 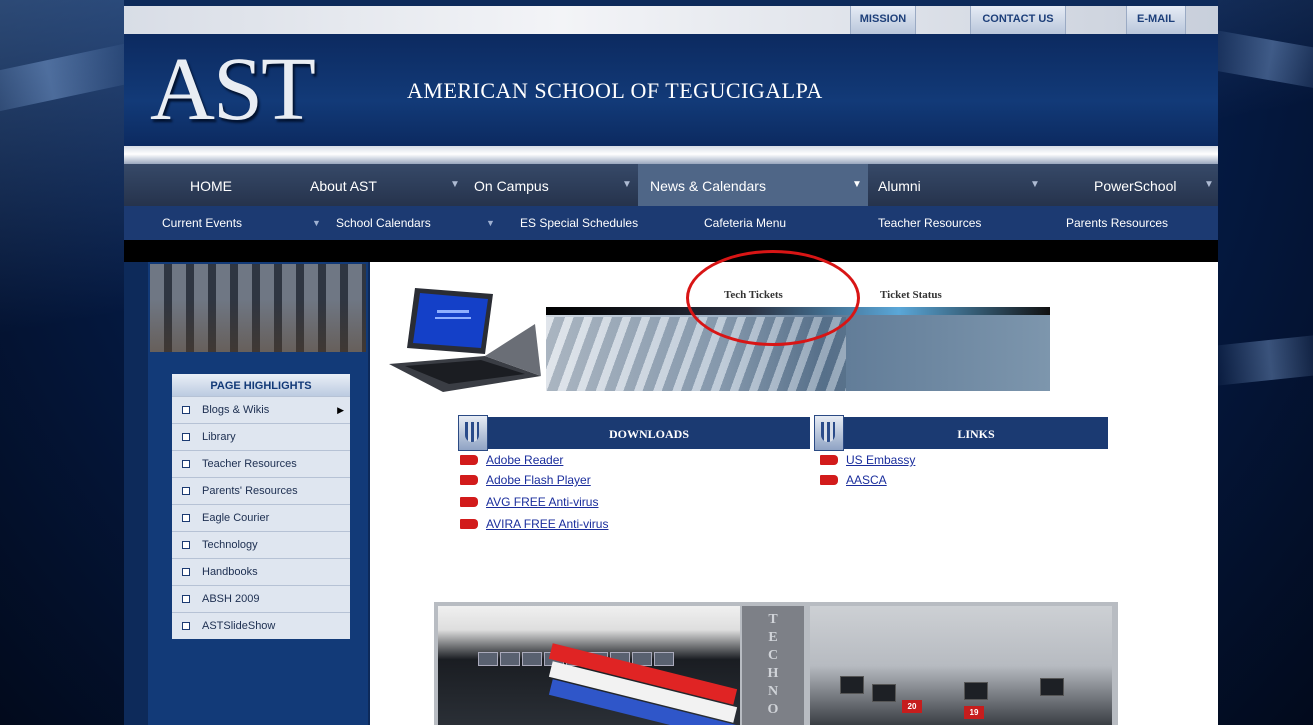 I want to click on nav-home: HOME, so click(x=211, y=185).